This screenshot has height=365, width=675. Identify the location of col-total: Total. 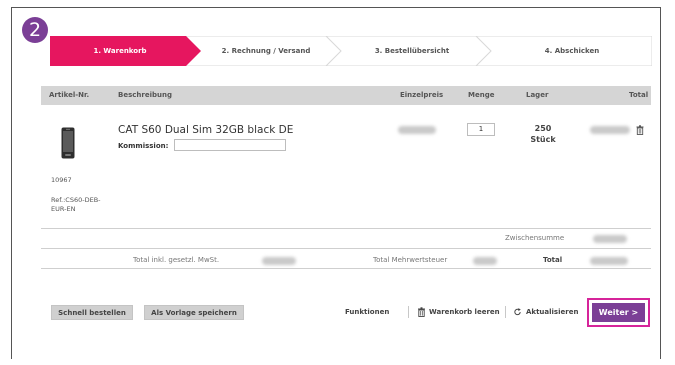
(639, 95).